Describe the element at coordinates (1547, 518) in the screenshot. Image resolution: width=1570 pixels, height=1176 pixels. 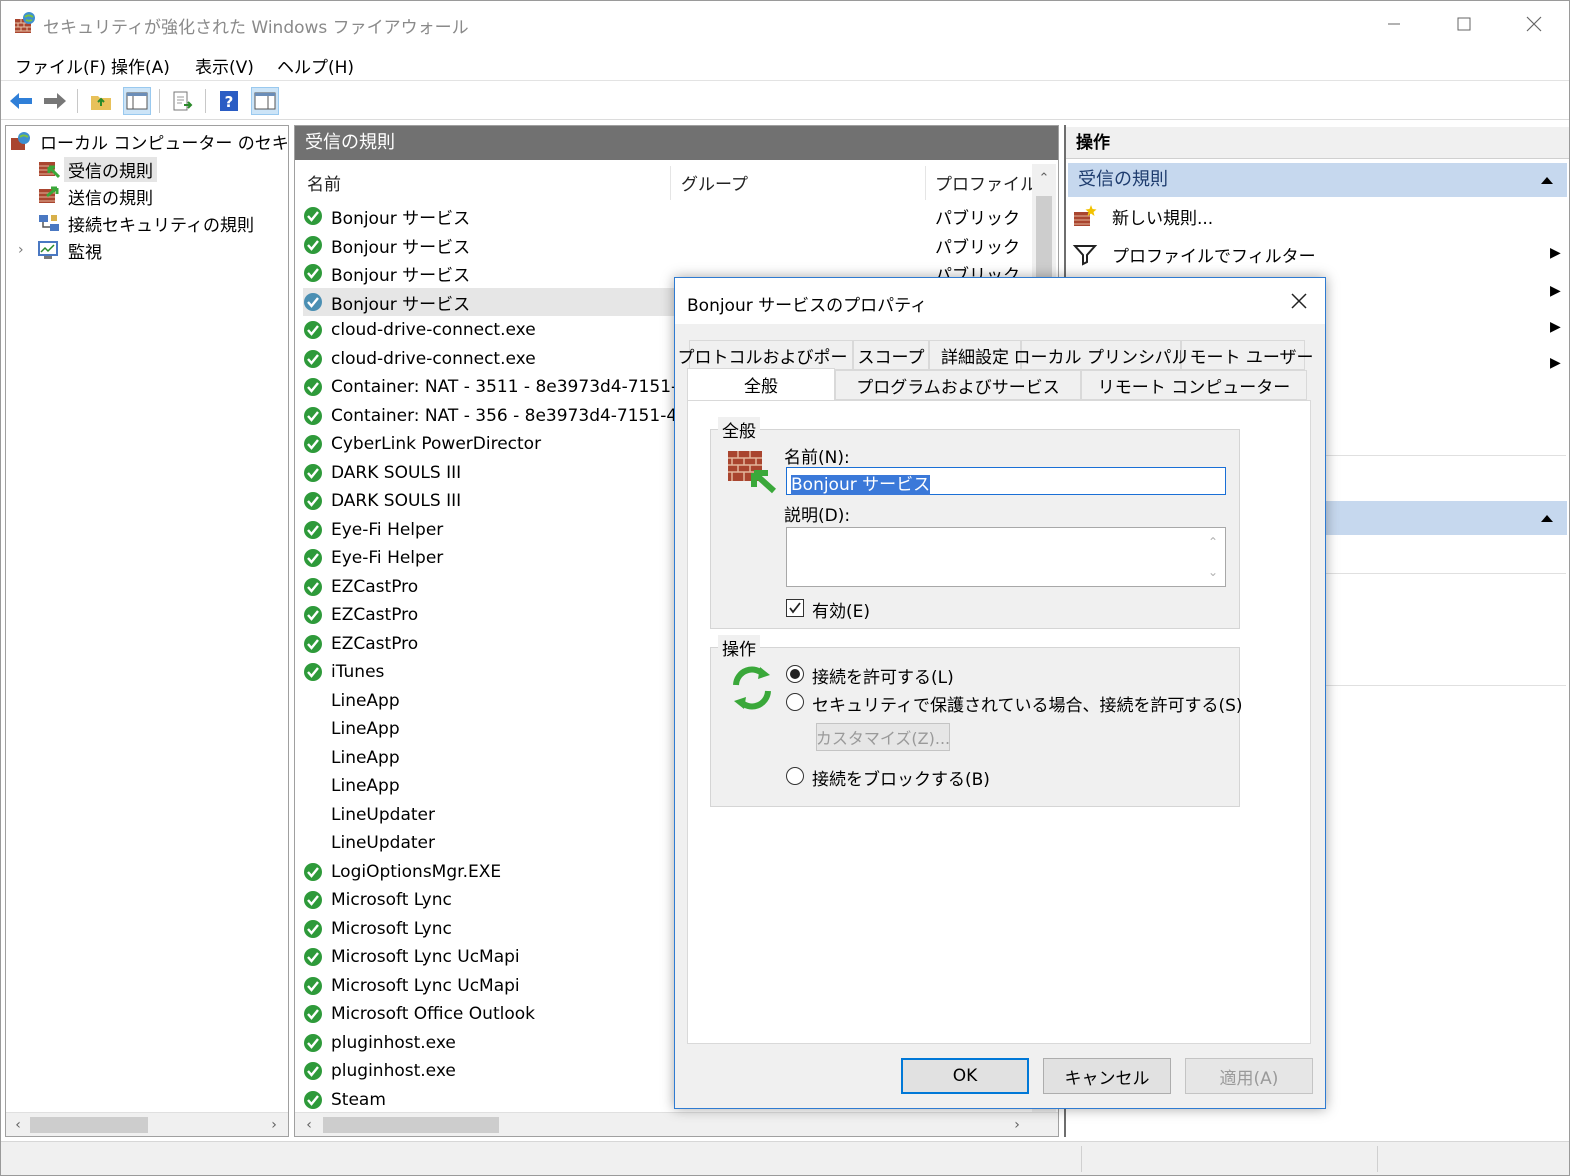
I see `collapse-up-icon` at that location.